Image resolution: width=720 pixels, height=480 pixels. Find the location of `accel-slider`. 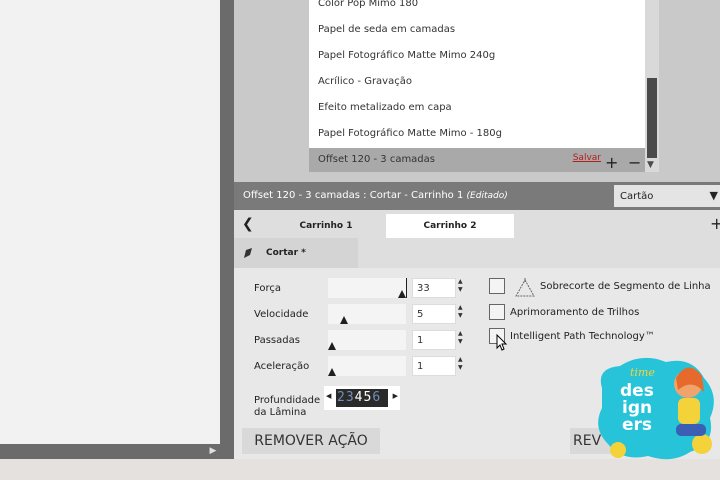

accel-slider is located at coordinates (367, 366).